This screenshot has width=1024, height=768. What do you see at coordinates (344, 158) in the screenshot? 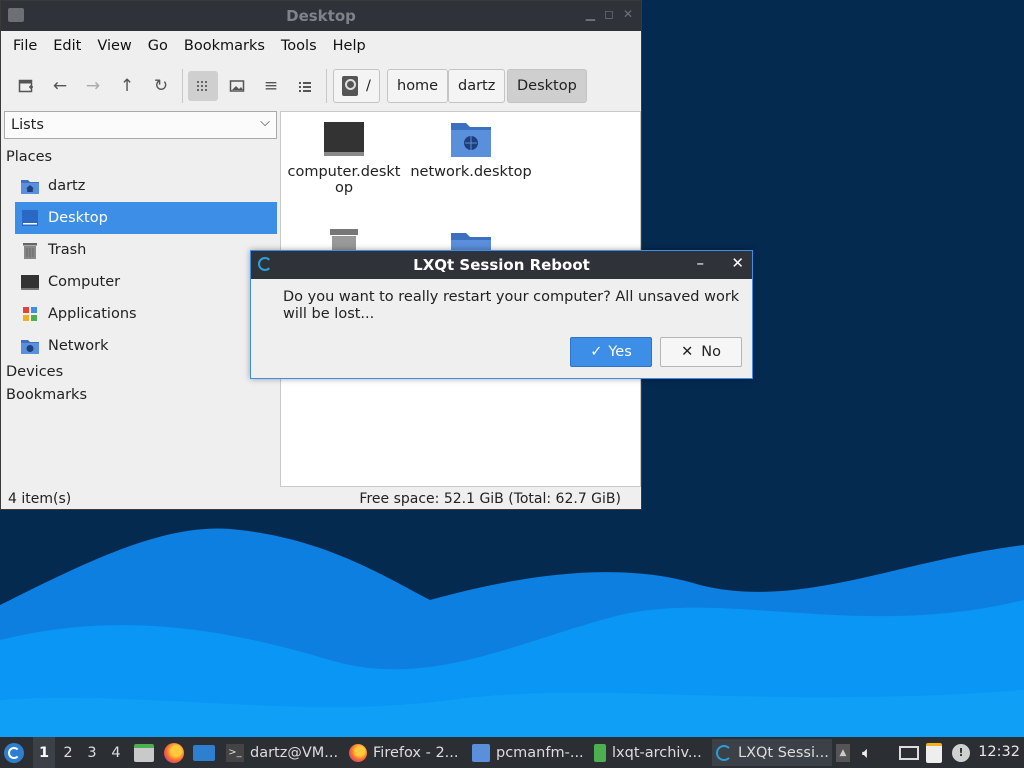
I see `file-item: computer.desktop` at bounding box center [344, 158].